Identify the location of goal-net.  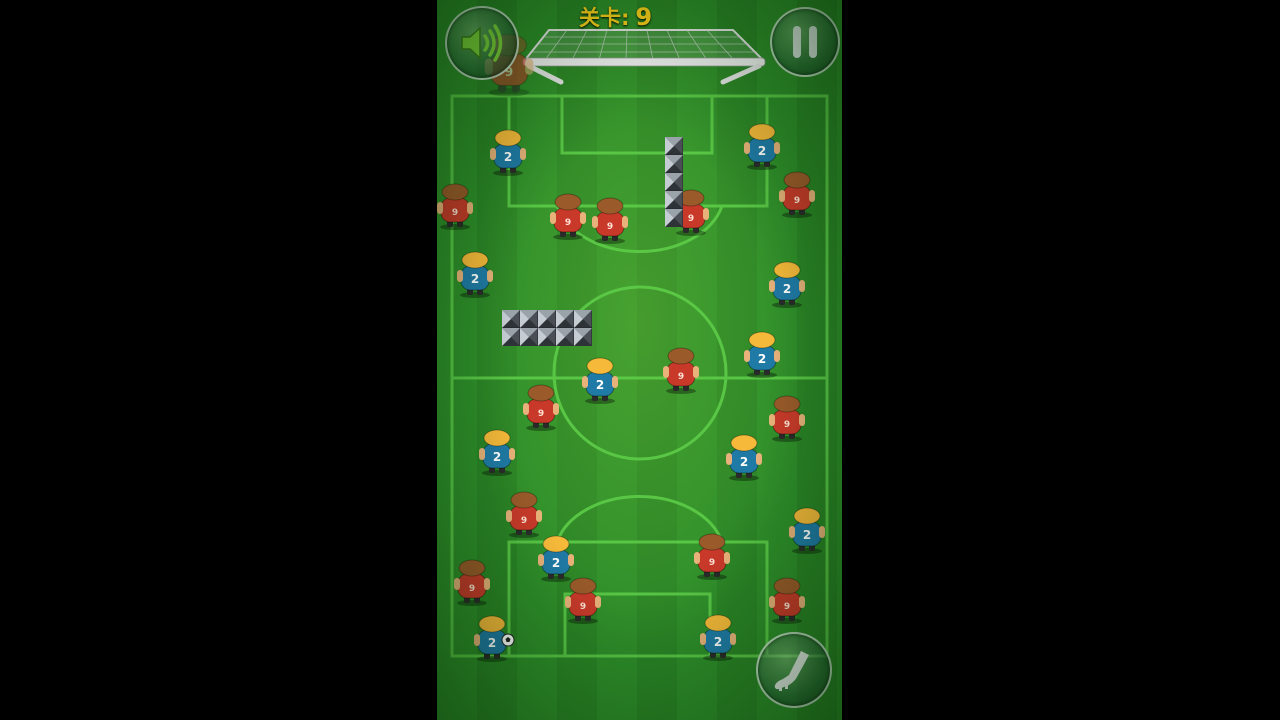
(644, 57).